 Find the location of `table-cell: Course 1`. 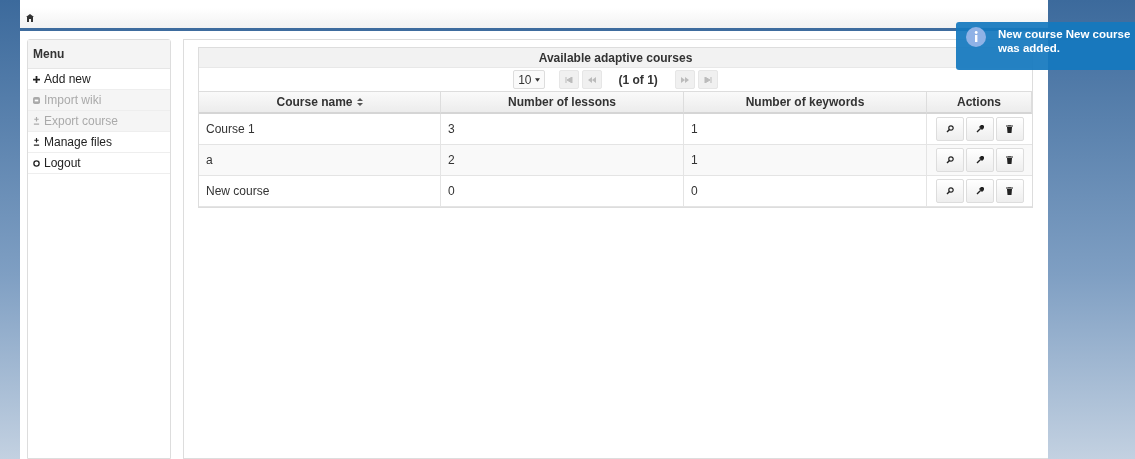

table-cell: Course 1 is located at coordinates (320, 129).